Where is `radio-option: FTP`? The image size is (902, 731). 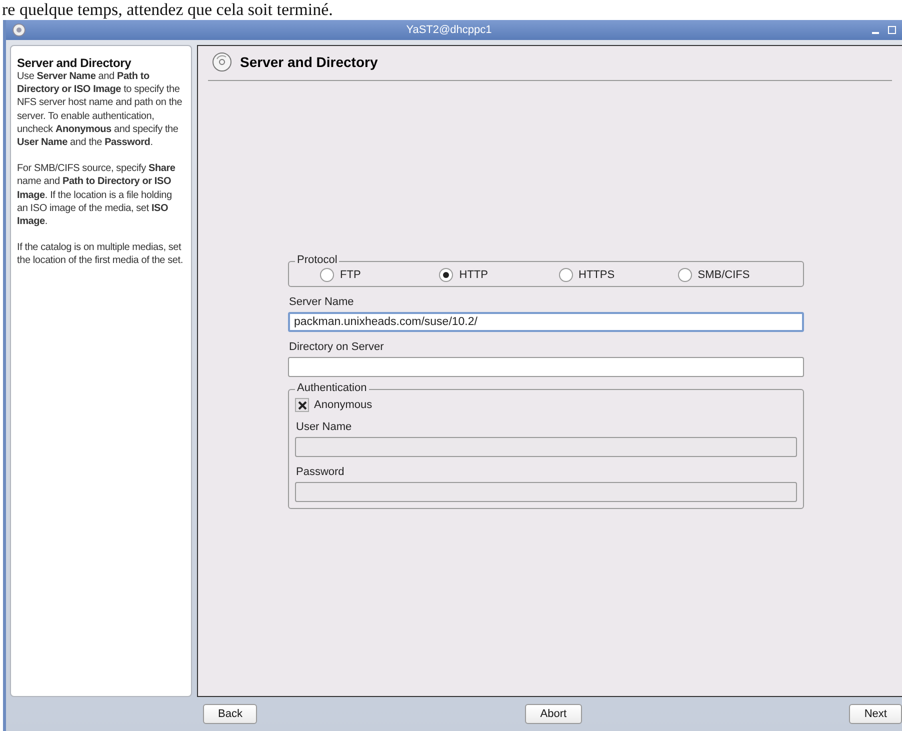 radio-option: FTP is located at coordinates (380, 275).